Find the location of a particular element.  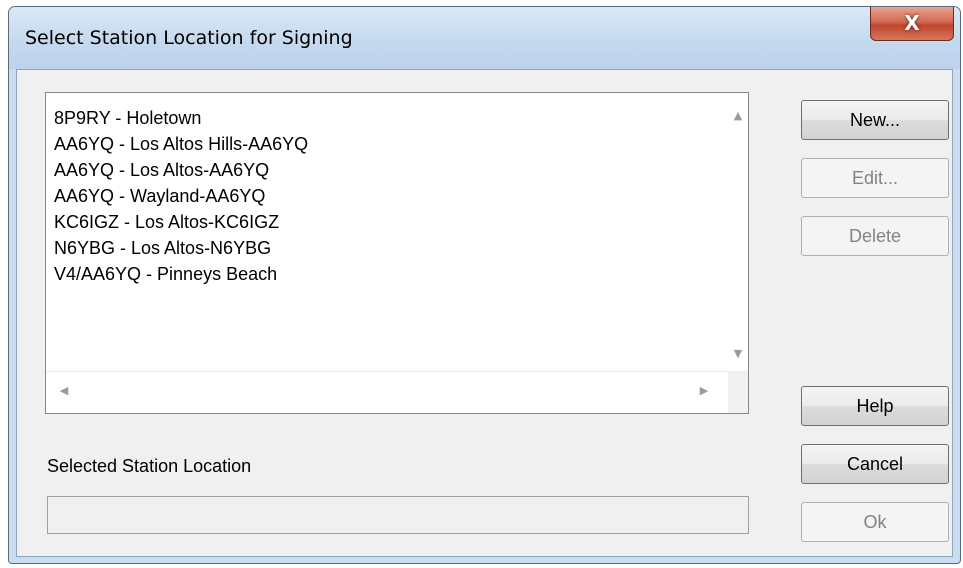

vertical-scrollbar: ▲ ▼ is located at coordinates (738, 232).